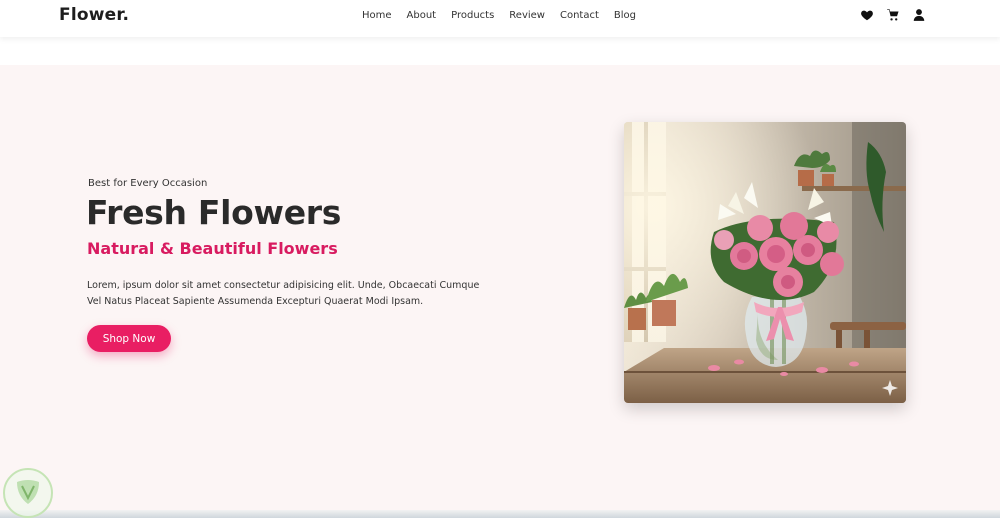 This screenshot has height=518, width=1000. Describe the element at coordinates (148, 183) in the screenshot. I see `hero-eyebrow: Best for Every Occasion` at that location.